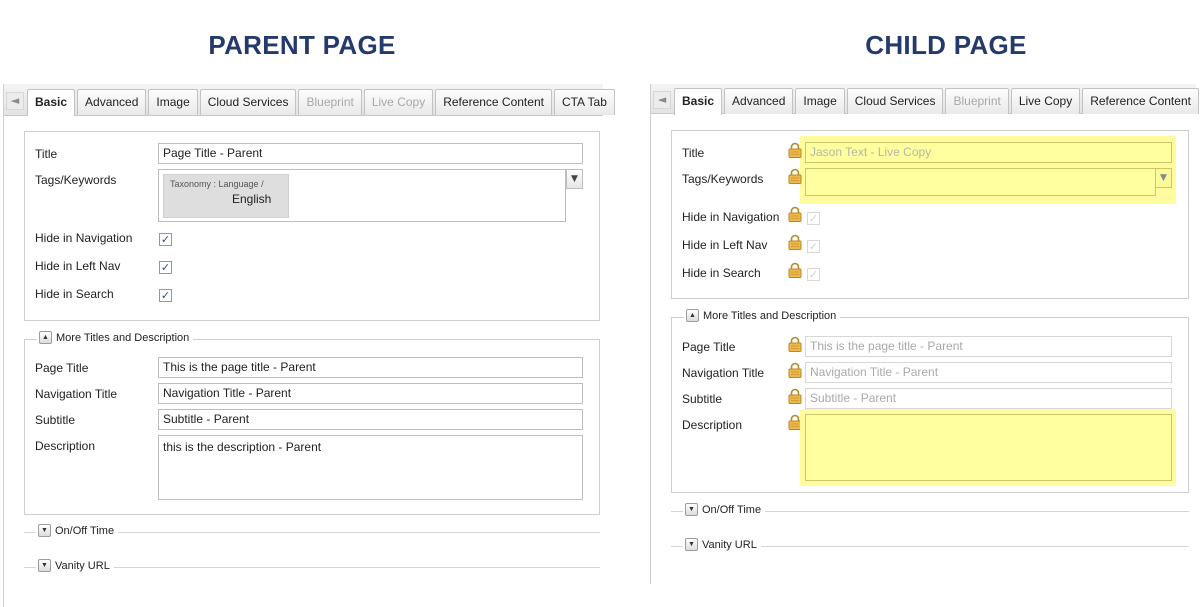 This screenshot has width=1200, height=607. Describe the element at coordinates (988, 152) in the screenshot. I see `title-input: Jason Text - Live Copy` at that location.